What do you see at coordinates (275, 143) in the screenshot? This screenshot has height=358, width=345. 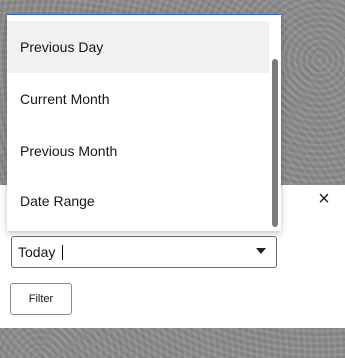 I see `dropdown-scrollbar-thumb` at bounding box center [275, 143].